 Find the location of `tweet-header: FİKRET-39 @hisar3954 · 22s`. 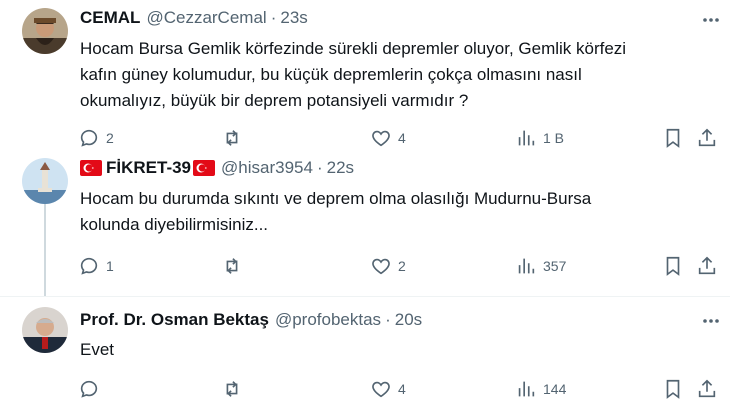

tweet-header: FİKRET-39 @hisar3954 · 22s is located at coordinates (217, 168).